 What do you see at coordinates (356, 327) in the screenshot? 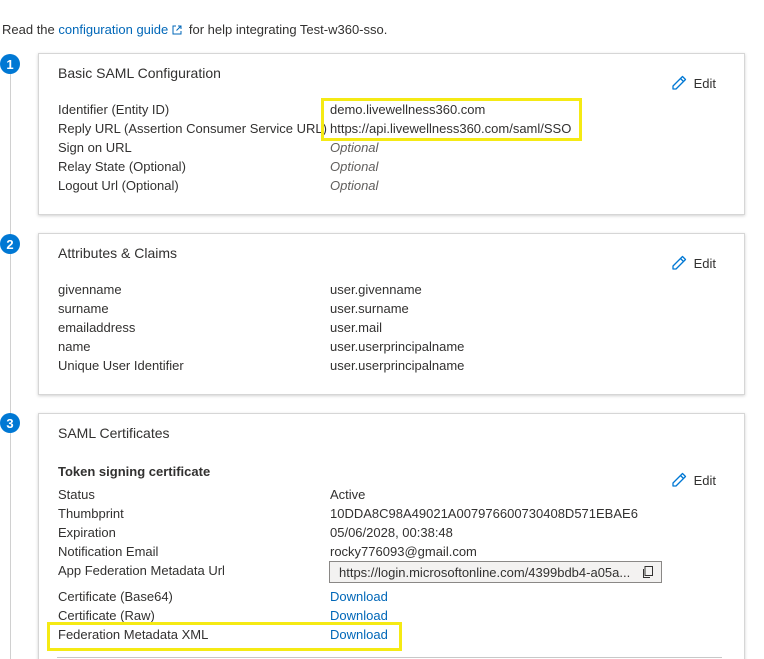
I see `row-value: user.mail` at bounding box center [356, 327].